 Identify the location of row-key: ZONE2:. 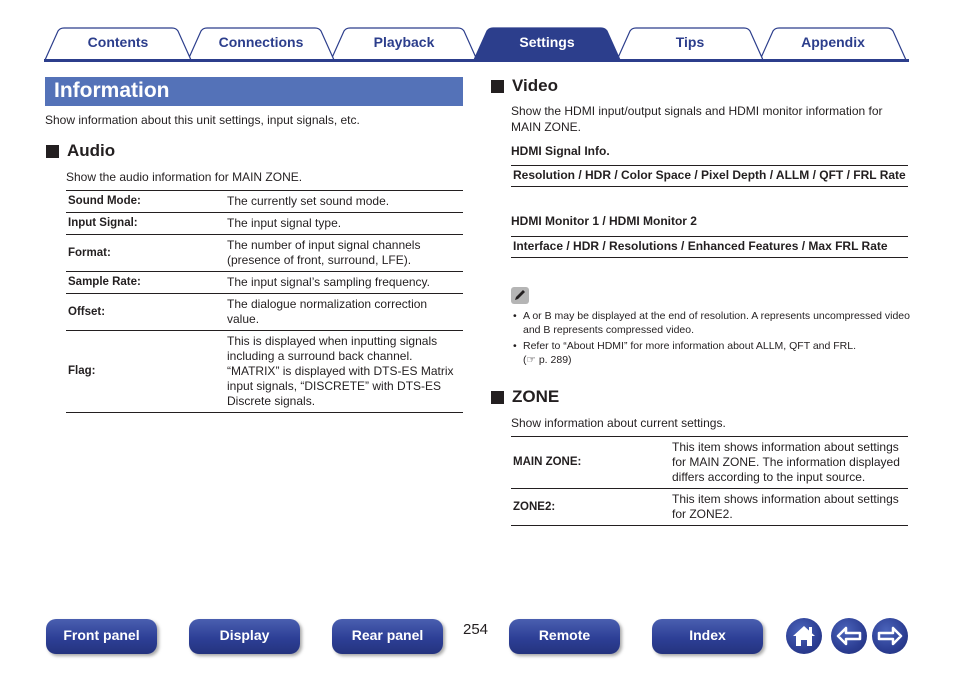
(590, 507).